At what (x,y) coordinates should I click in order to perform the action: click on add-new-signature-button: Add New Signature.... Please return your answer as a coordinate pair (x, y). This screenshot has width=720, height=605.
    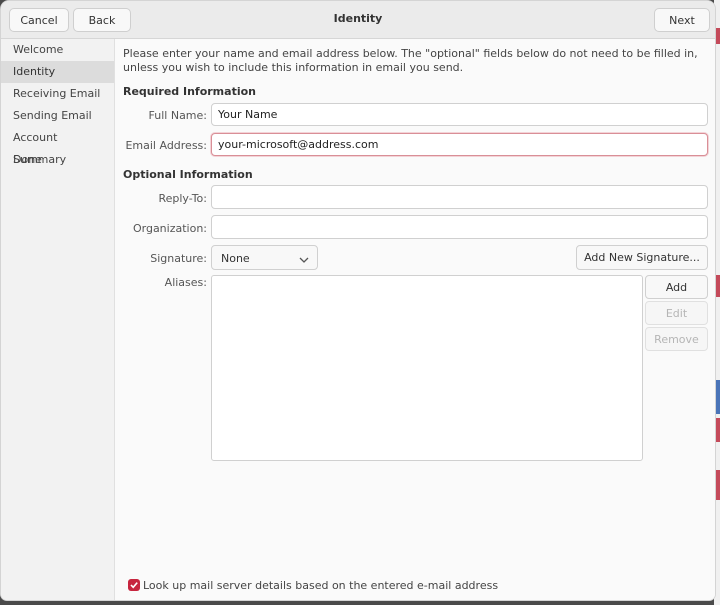
    Looking at the image, I should click on (642, 257).